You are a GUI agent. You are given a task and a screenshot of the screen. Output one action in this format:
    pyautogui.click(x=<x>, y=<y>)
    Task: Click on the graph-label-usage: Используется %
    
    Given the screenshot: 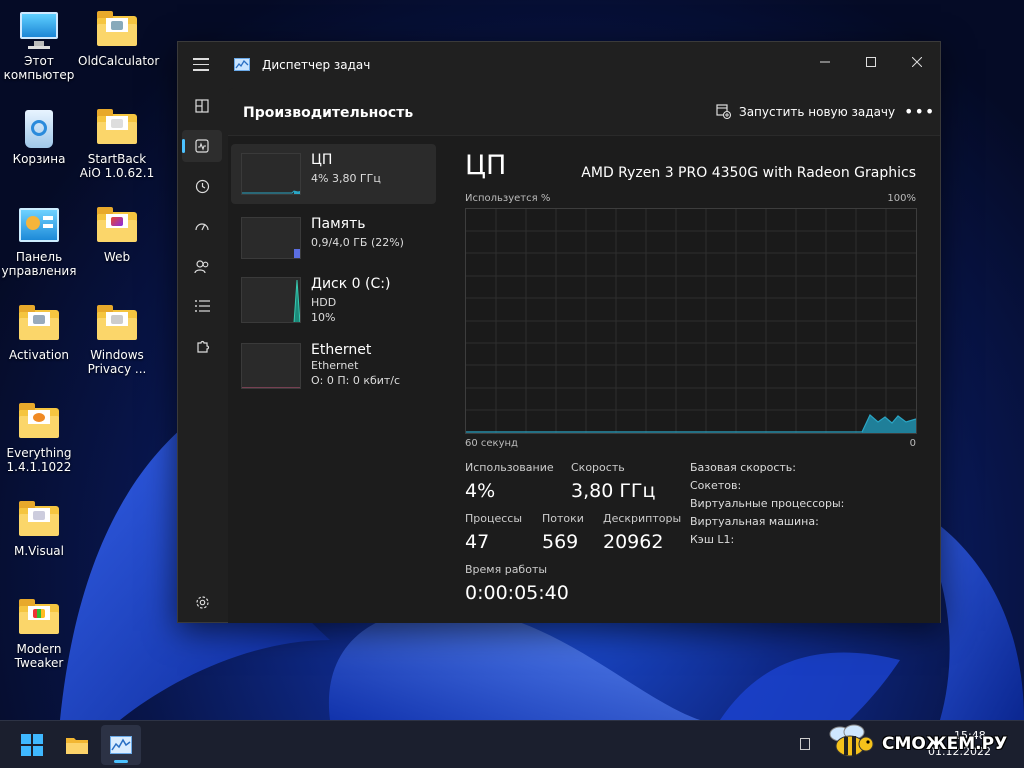 What is the action you would take?
    pyautogui.click(x=508, y=198)
    